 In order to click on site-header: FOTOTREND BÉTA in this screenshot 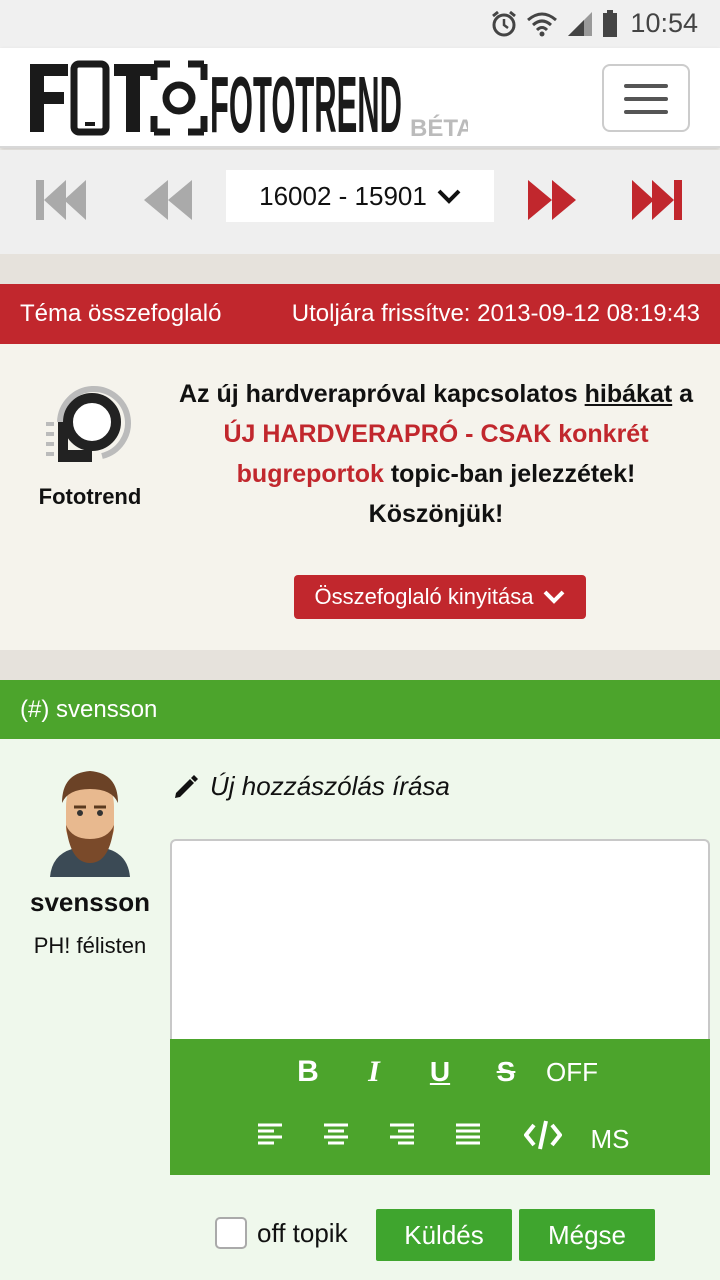, I will do `click(360, 98)`.